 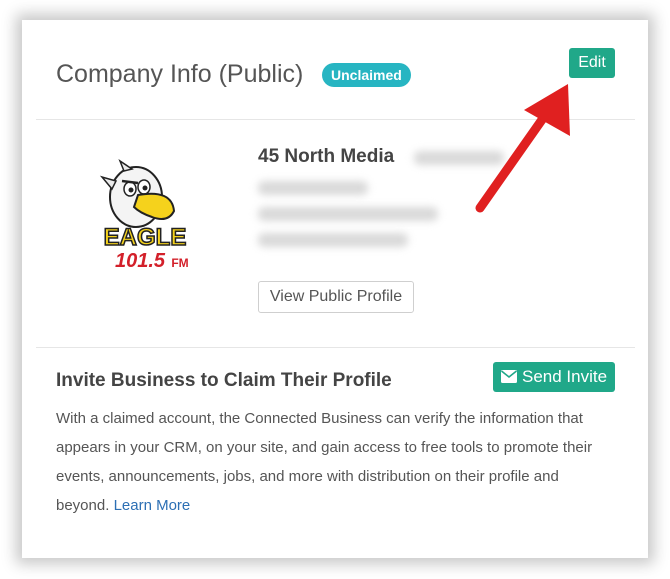 What do you see at coordinates (180, 74) in the screenshot?
I see `page-title: Company Info (Public)` at bounding box center [180, 74].